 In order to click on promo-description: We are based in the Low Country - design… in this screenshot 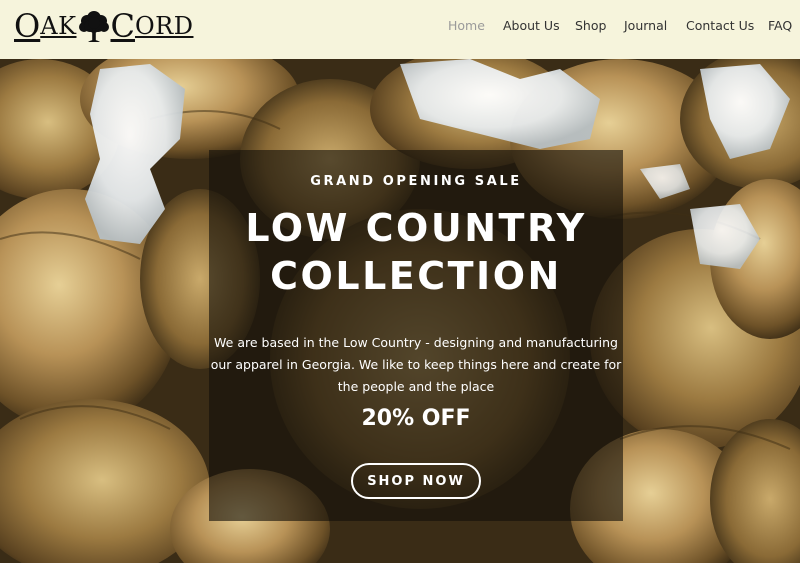, I will do `click(416, 365)`.